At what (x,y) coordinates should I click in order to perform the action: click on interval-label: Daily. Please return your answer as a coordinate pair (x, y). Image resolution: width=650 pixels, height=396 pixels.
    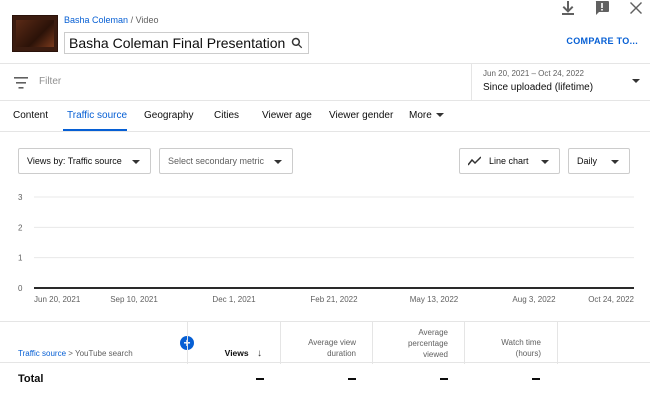
    Looking at the image, I should click on (587, 161).